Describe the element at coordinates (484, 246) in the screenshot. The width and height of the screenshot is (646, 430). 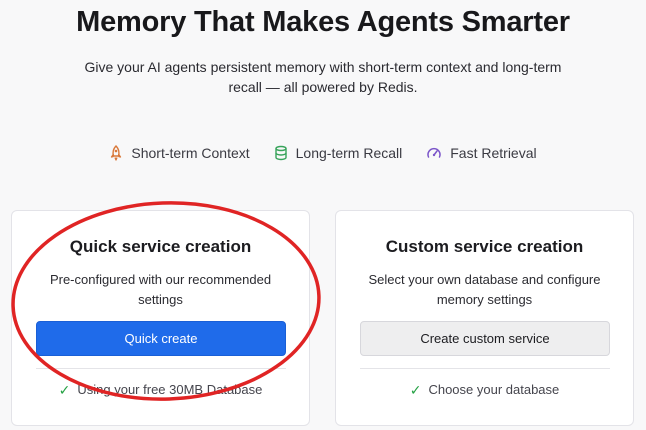
I see `card-title: Custom service creation` at that location.